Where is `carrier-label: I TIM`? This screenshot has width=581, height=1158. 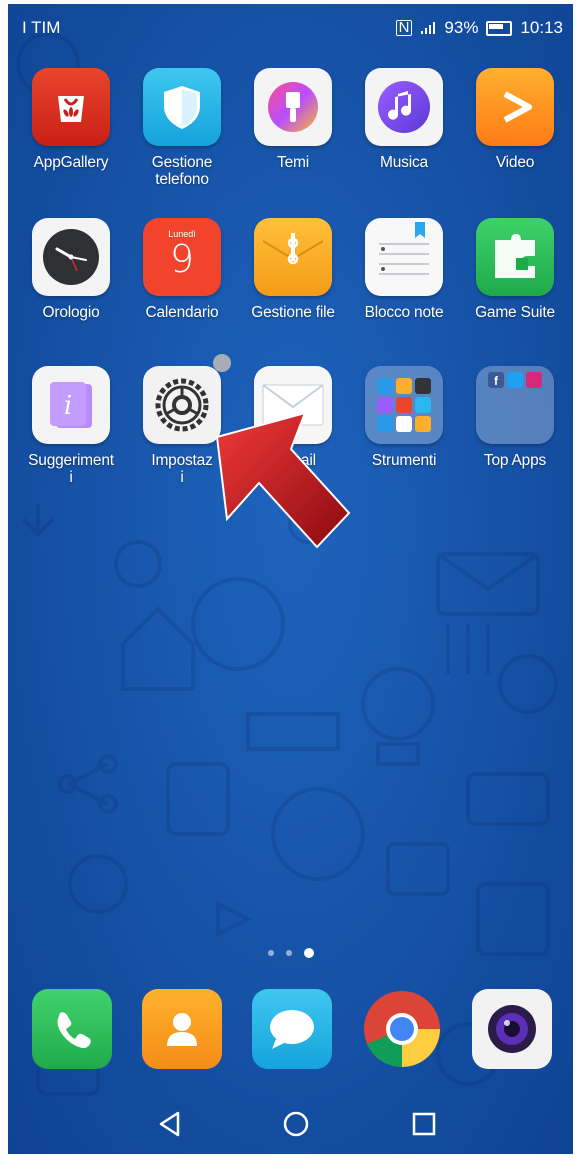
carrier-label: I TIM is located at coordinates (41, 27).